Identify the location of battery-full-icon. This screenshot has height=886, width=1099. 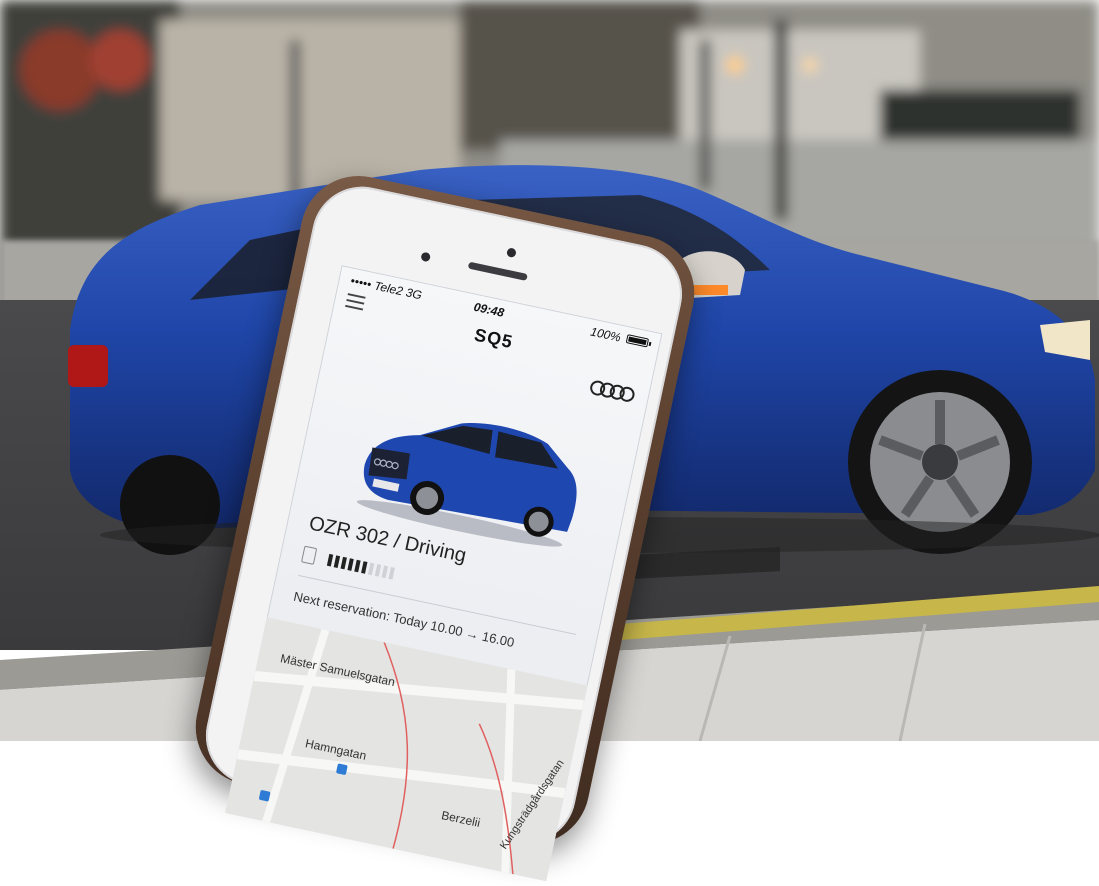
(637, 341).